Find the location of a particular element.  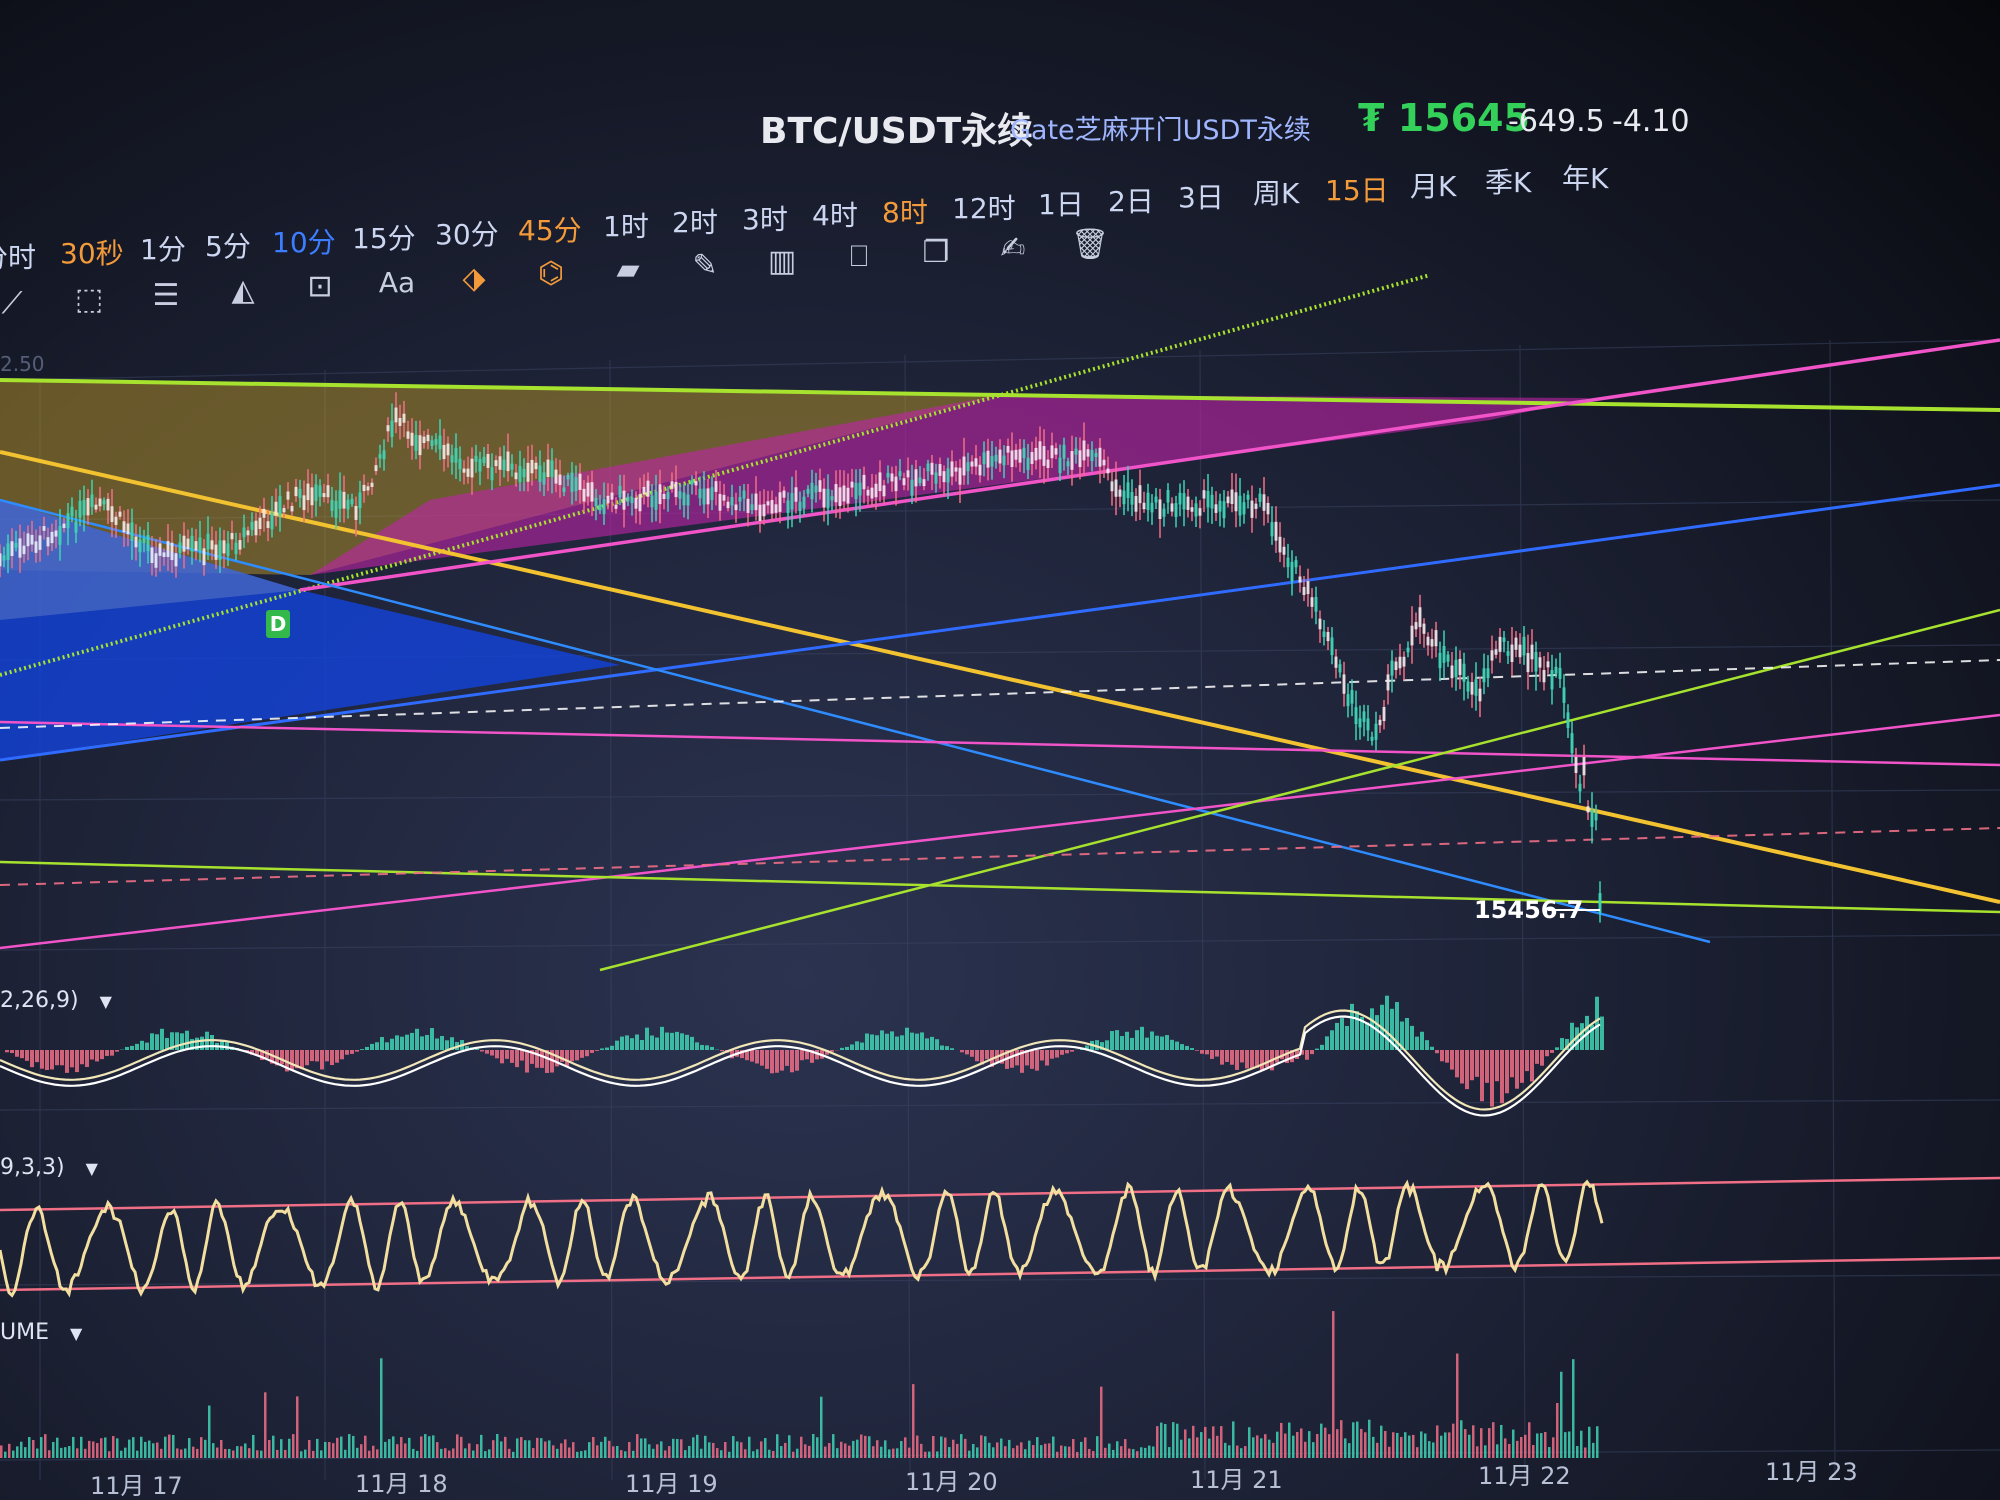

volume-label: UME ▼ is located at coordinates (41, 1332).